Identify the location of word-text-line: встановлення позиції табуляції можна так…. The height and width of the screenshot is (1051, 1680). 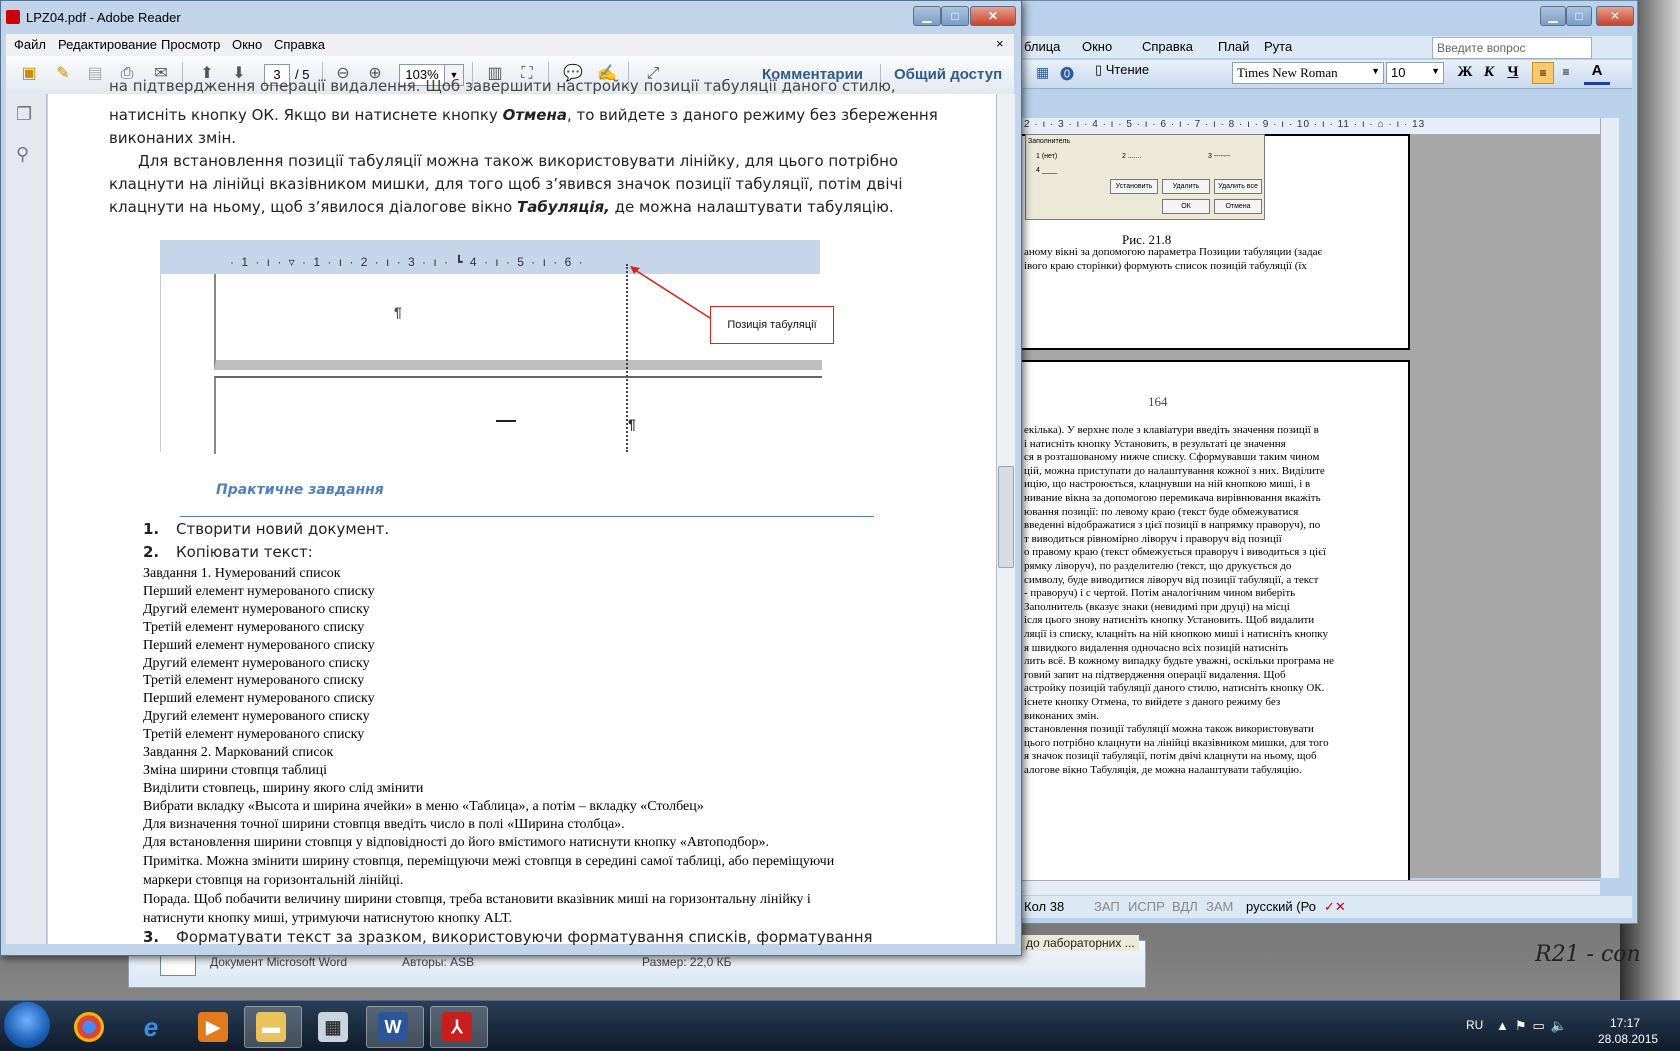
(1169, 729).